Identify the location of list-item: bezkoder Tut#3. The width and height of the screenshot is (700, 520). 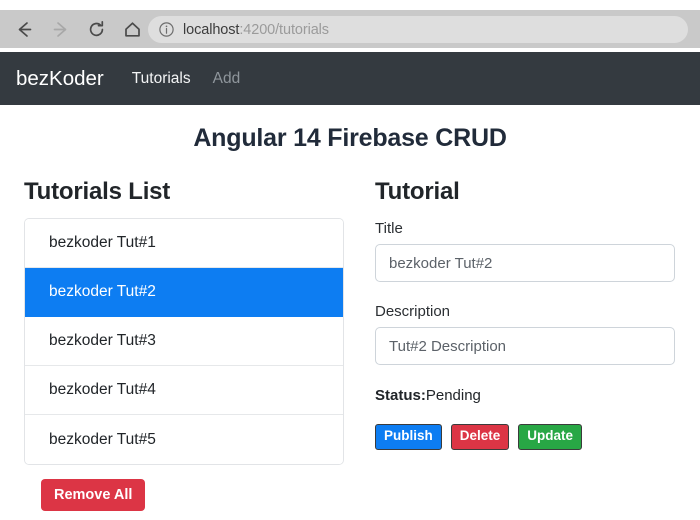
(184, 341).